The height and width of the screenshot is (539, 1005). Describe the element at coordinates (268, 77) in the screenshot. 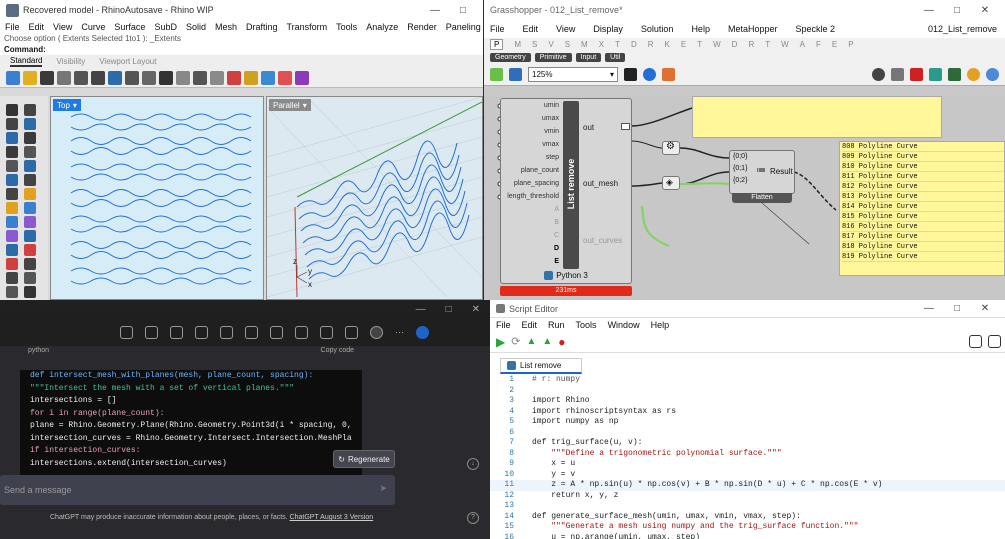

I see `layers-icon` at that location.